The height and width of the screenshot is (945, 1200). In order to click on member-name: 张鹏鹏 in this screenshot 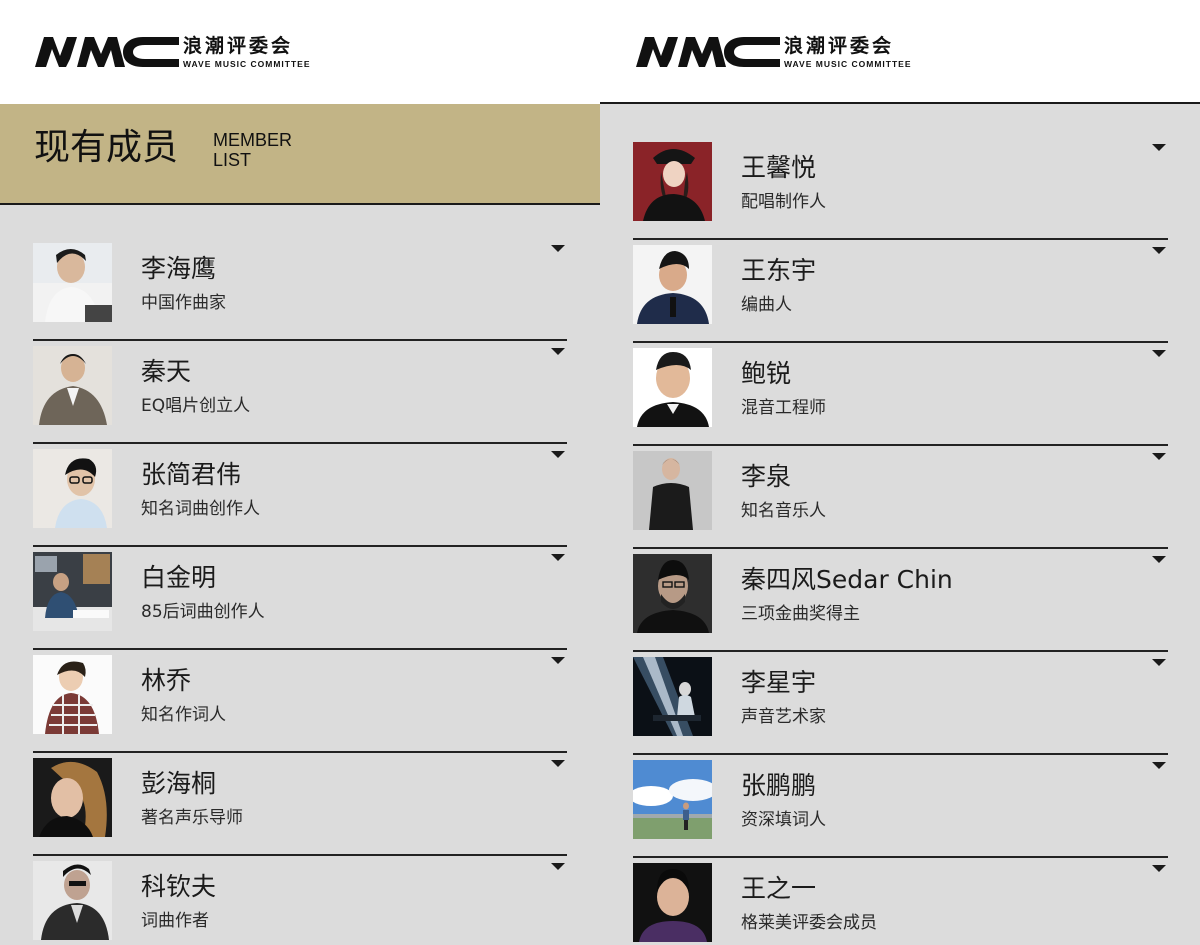, I will do `click(779, 785)`.